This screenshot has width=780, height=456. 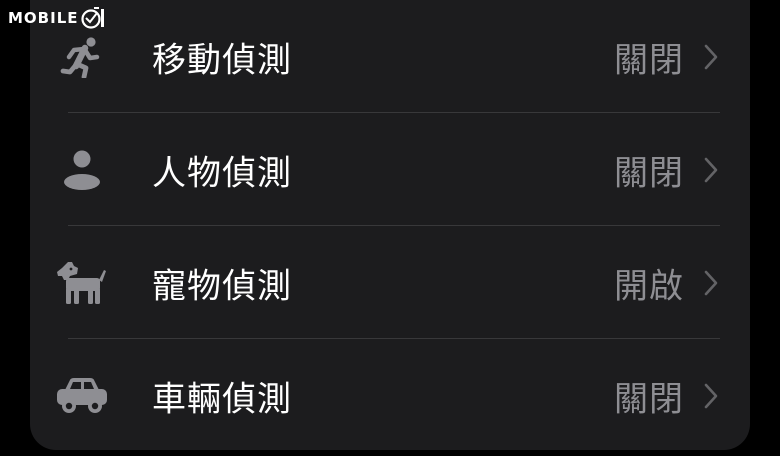 What do you see at coordinates (82, 396) in the screenshot?
I see `car-icon` at bounding box center [82, 396].